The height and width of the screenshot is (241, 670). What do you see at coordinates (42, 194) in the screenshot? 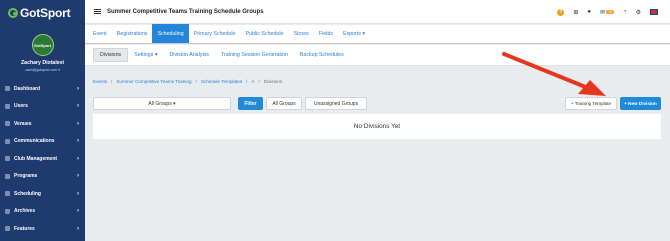
I see `sidebar-item-scheduling: Scheduling ›` at bounding box center [42, 194].